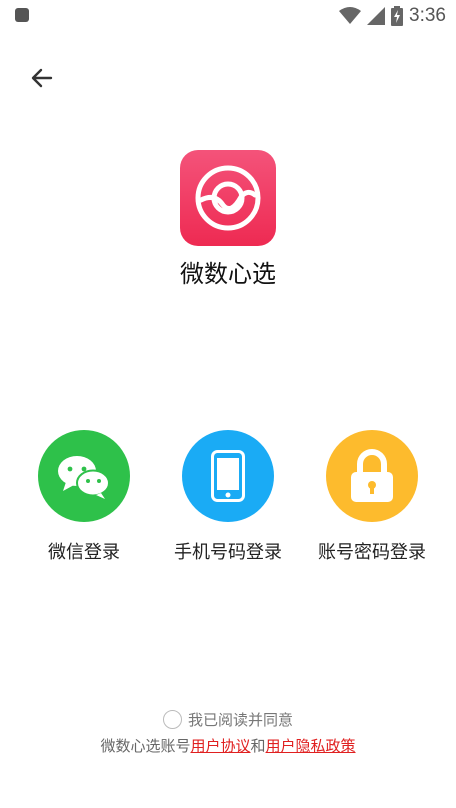 The image size is (456, 808). I want to click on agreement-check-row: 我已阅读并同意, so click(228, 719).